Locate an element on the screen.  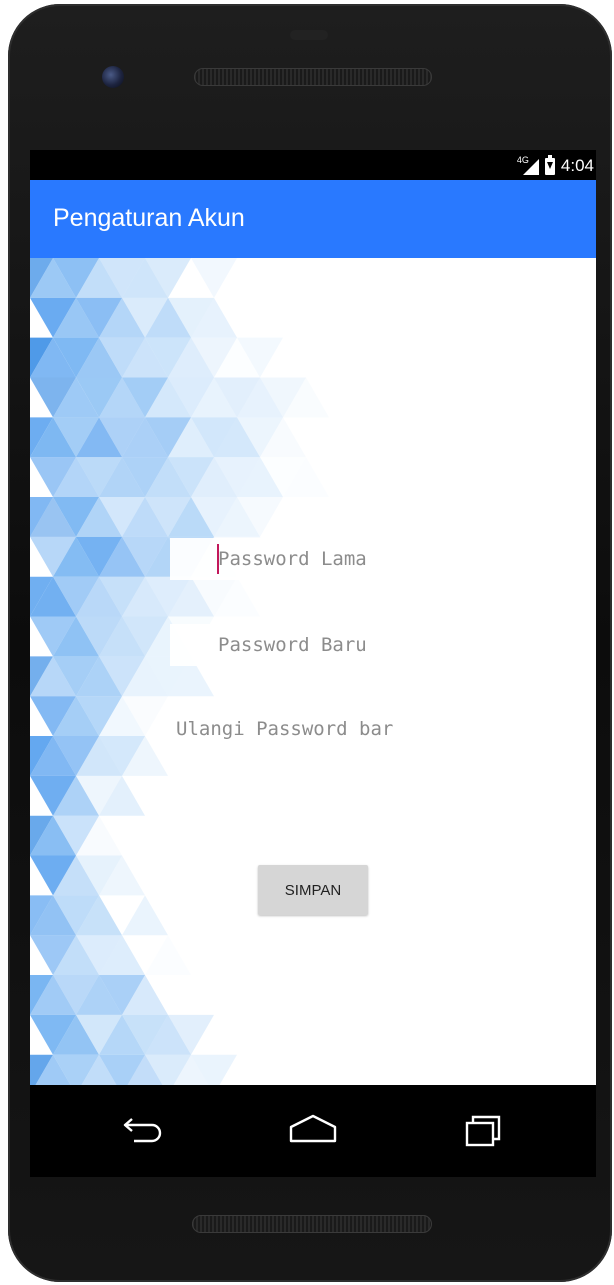
bottom-speaker-grille is located at coordinates (312, 1224).